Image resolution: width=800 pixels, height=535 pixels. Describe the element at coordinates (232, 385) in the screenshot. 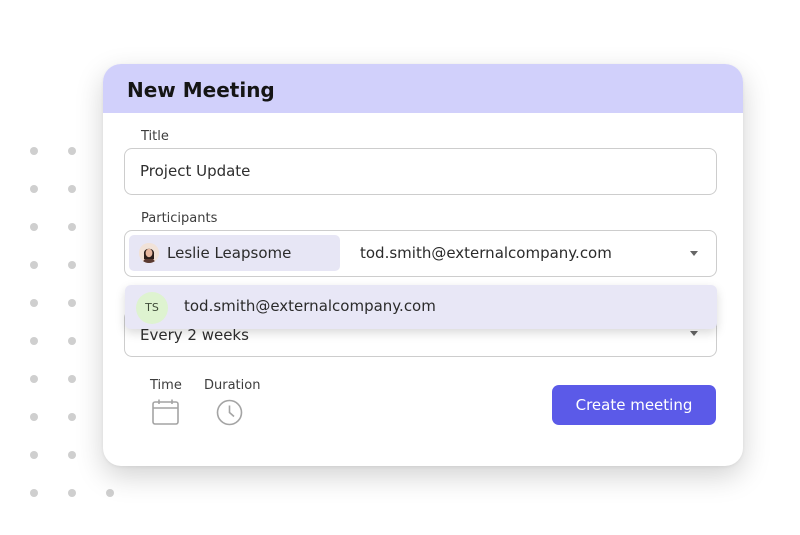

I see `duration-label: Duration` at that location.